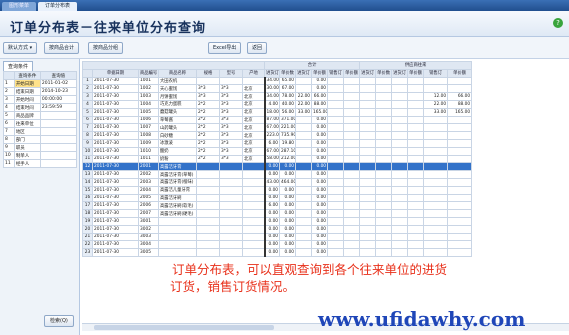 This screenshot has height=335, width=569. I want to click on column-header: 单据日期, so click(115, 73).